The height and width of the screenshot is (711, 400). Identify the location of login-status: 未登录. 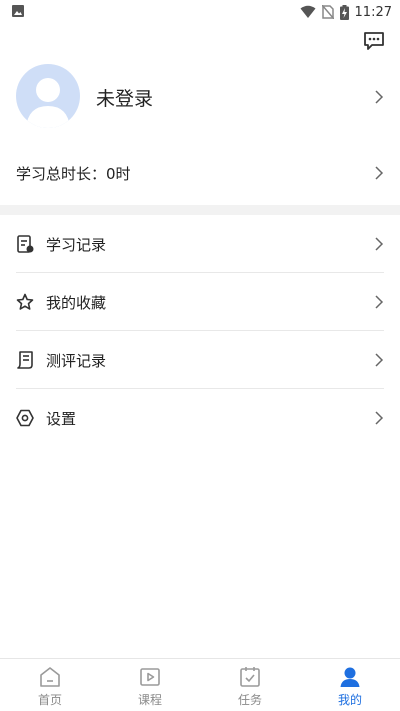
(124, 97).